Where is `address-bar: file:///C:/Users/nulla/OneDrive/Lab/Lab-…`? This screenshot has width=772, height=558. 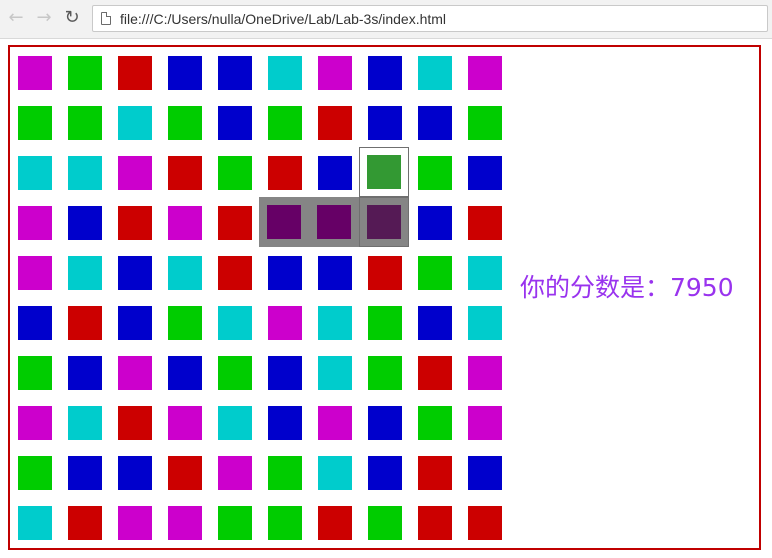 address-bar: file:///C:/Users/nulla/OneDrive/Lab/Lab-… is located at coordinates (430, 18).